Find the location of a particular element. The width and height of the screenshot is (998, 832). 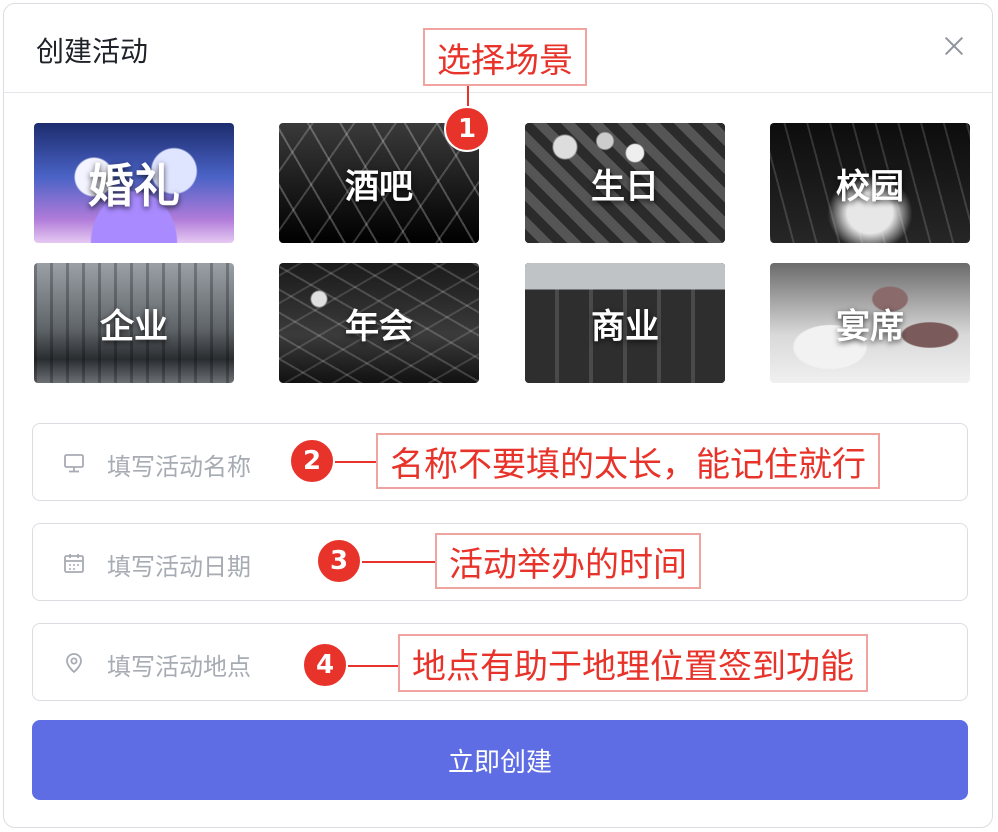

monitor-icon is located at coordinates (74, 463).